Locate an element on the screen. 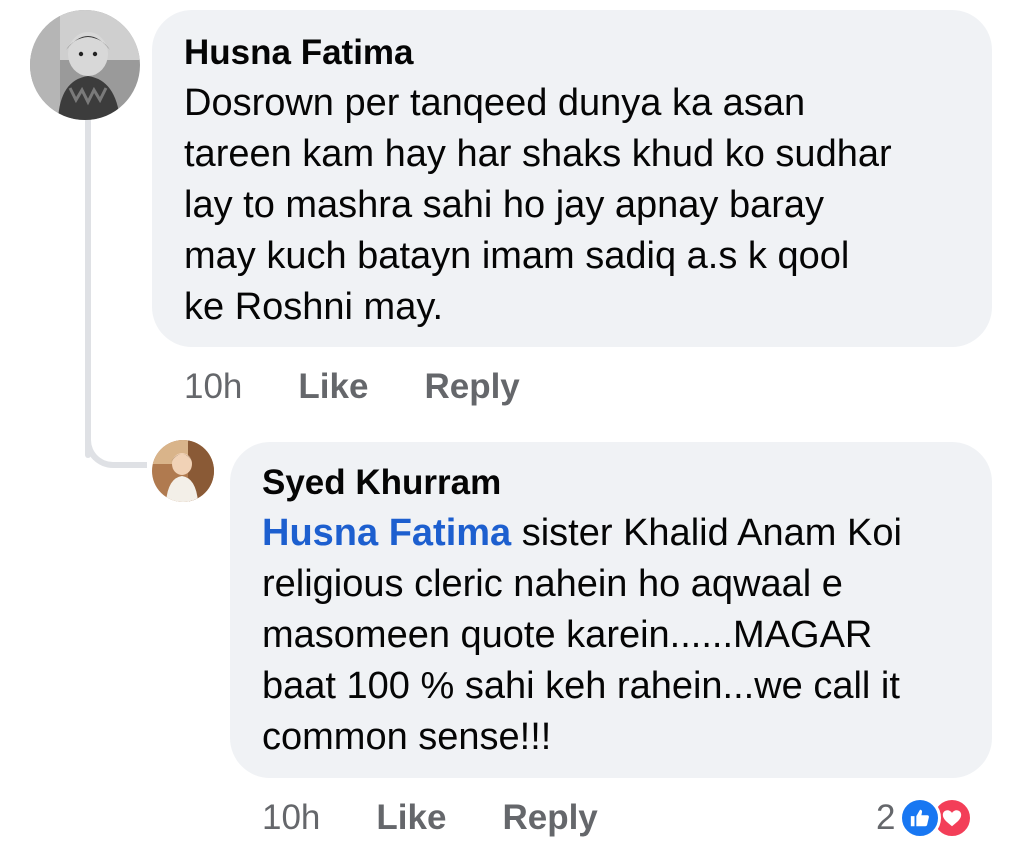 This screenshot has width=1024, height=862. like-icon is located at coordinates (920, 818).